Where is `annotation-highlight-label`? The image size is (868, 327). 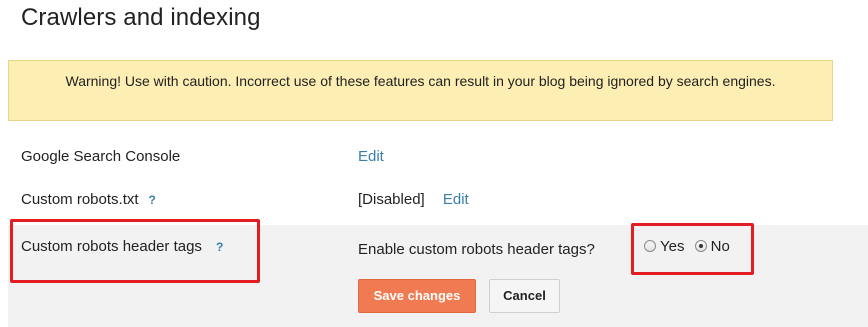
annotation-highlight-label is located at coordinates (135, 251).